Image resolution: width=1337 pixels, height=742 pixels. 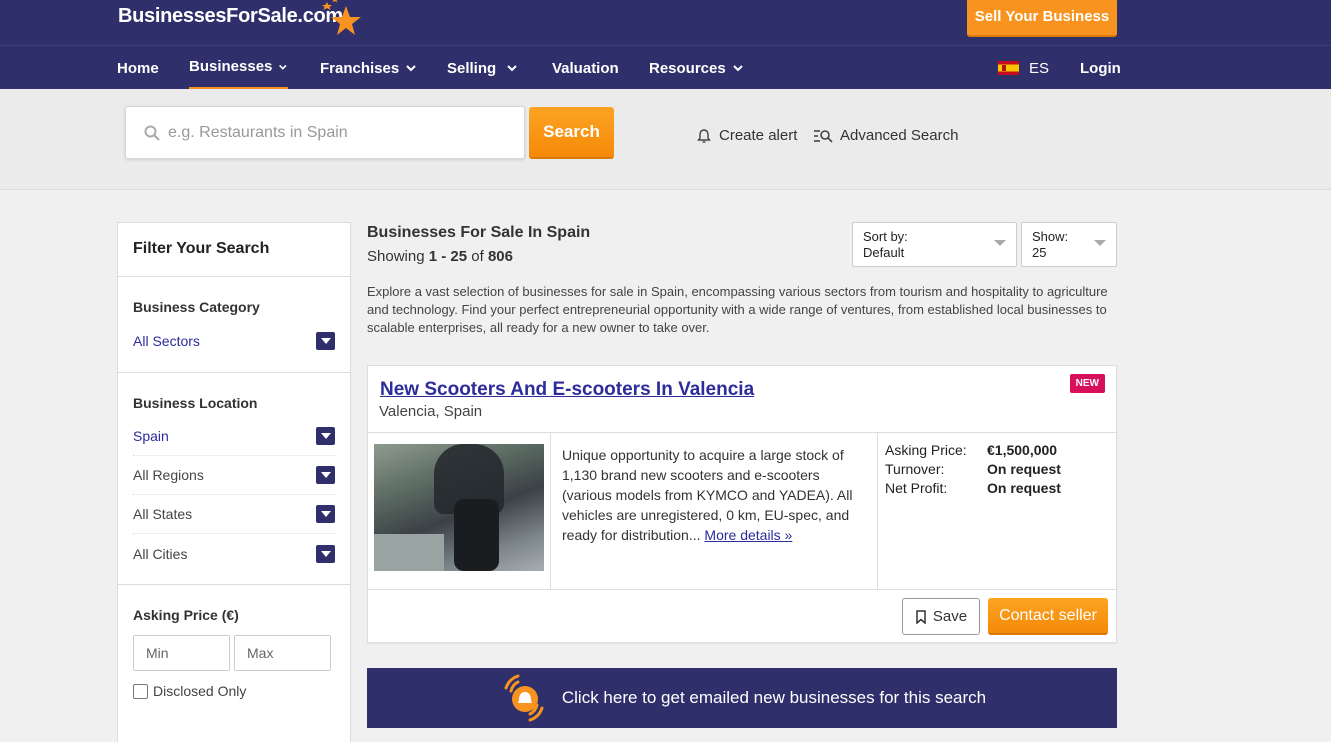 I want to click on search-icon, so click(x=152, y=133).